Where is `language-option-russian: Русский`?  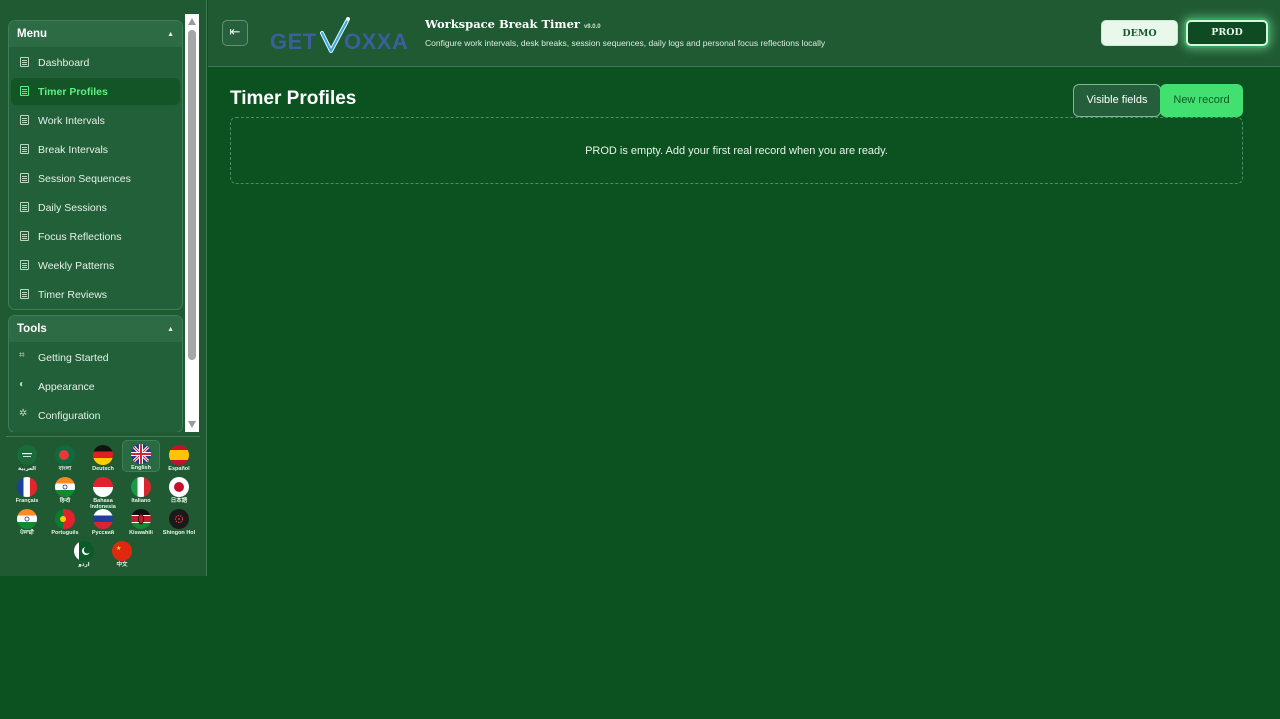 language-option-russian: Русский is located at coordinates (103, 522).